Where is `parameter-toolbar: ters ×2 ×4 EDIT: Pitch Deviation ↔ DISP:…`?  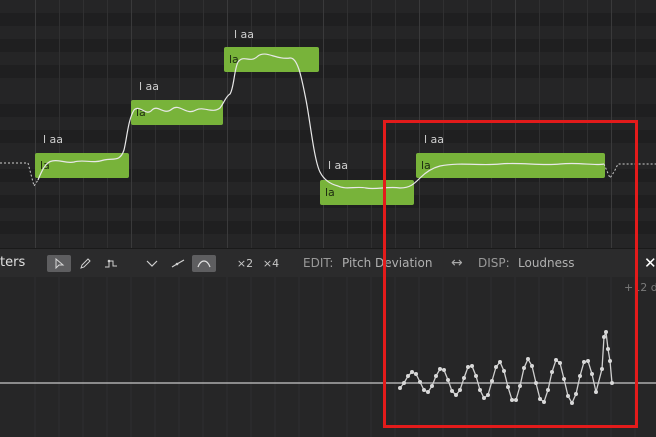
parameter-toolbar: ters ×2 ×4 EDIT: Pitch Deviation ↔ DISP:… is located at coordinates (328, 263).